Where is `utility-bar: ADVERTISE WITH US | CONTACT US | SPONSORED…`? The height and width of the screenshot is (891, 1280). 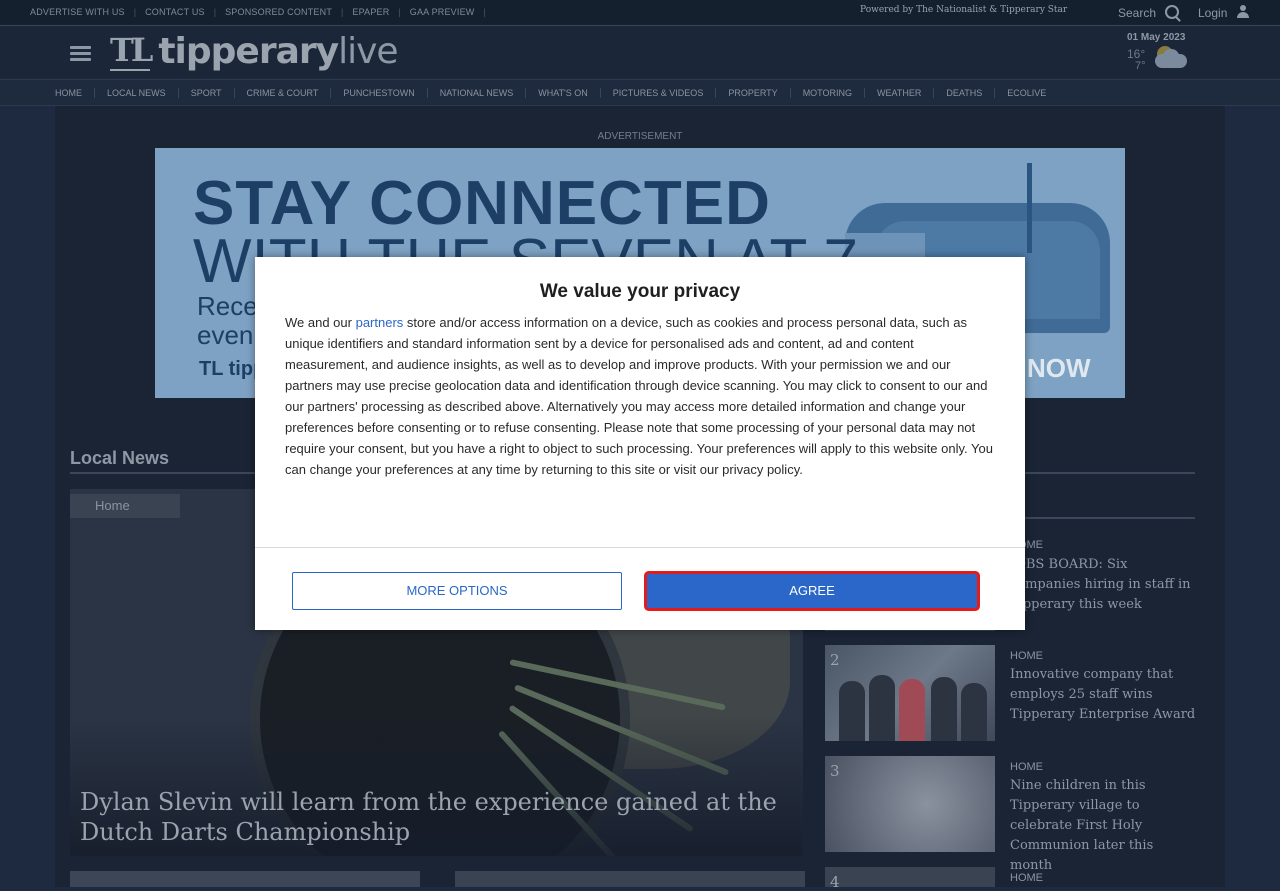 utility-bar: ADVERTISE WITH US | CONTACT US | SPONSORED… is located at coordinates (640, 13).